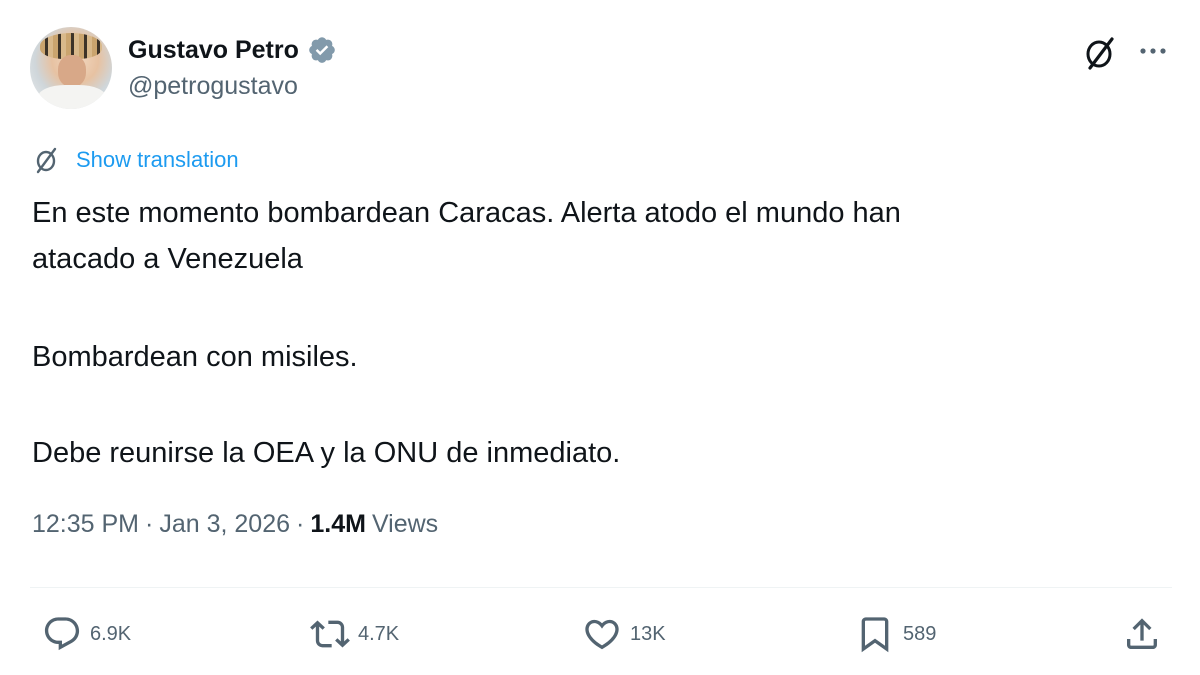  I want to click on author-name-row: Gustavo Petro, so click(232, 50).